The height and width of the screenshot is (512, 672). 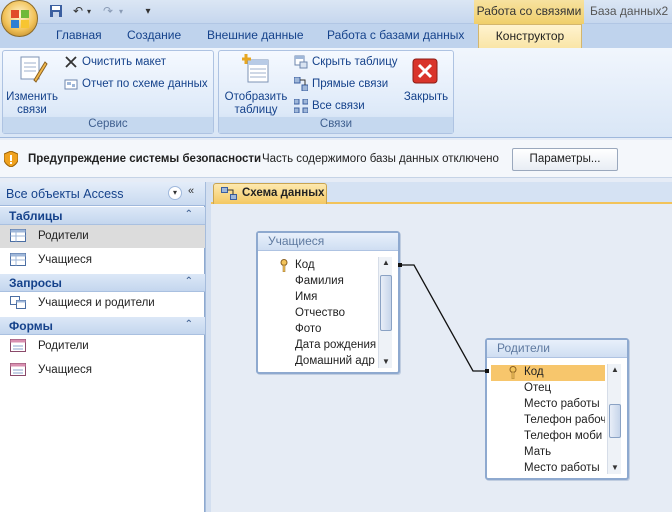 What do you see at coordinates (538, 388) in the screenshot?
I see `field-label: Отец` at bounding box center [538, 388].